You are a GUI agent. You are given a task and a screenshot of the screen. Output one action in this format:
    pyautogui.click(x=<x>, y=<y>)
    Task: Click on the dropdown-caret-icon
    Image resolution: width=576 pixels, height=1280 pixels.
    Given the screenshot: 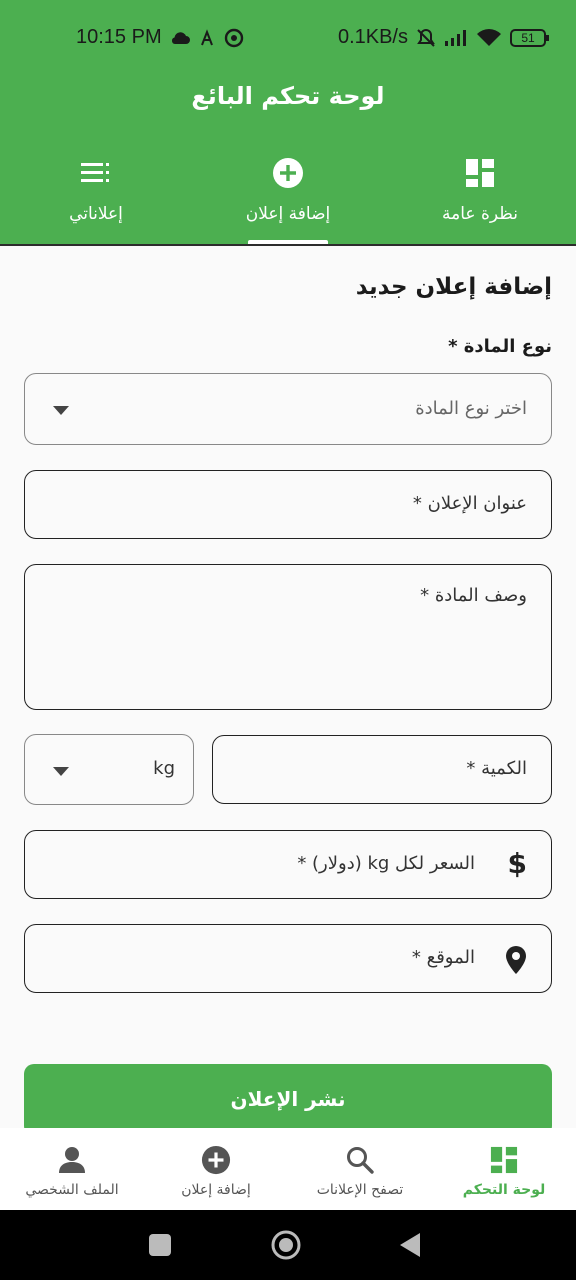 What is the action you would take?
    pyautogui.click(x=61, y=410)
    